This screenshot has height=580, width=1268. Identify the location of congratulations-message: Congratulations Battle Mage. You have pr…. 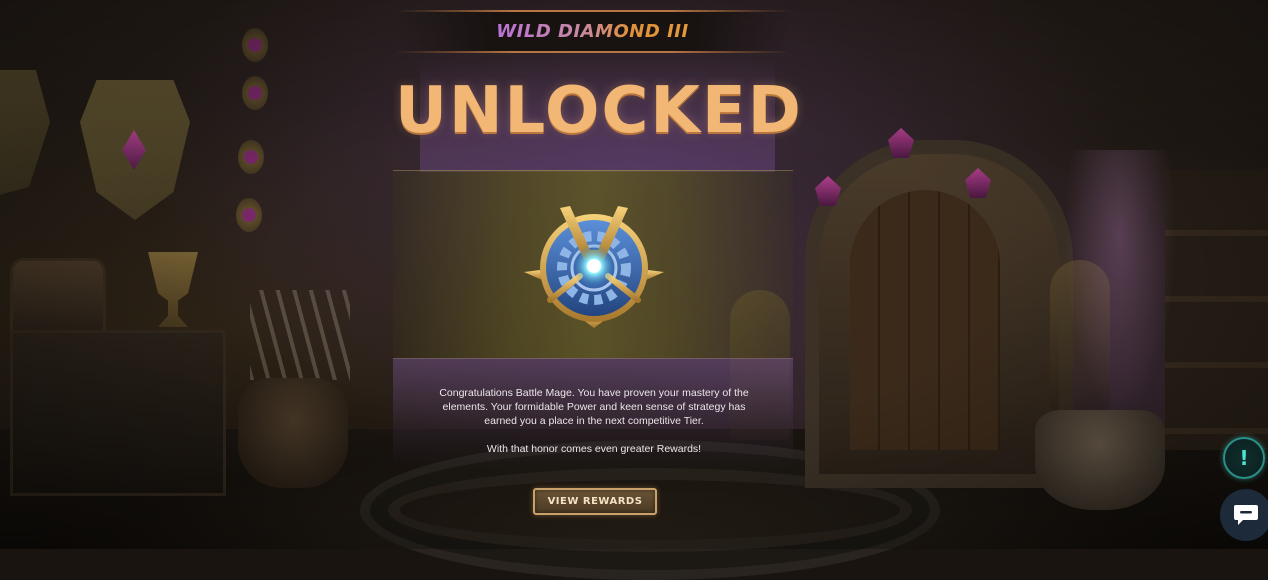
(594, 421).